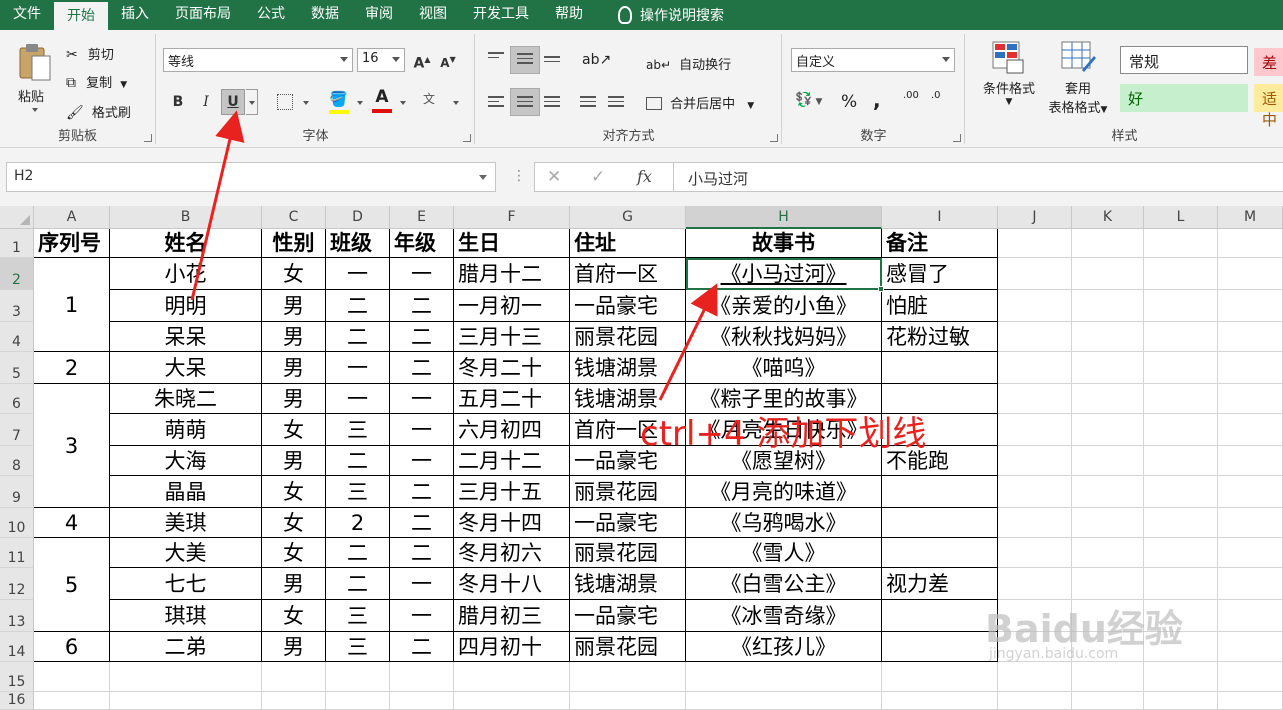 This screenshot has width=1283, height=710. What do you see at coordinates (17, 647) in the screenshot?
I see `row-header-14: 14` at bounding box center [17, 647].